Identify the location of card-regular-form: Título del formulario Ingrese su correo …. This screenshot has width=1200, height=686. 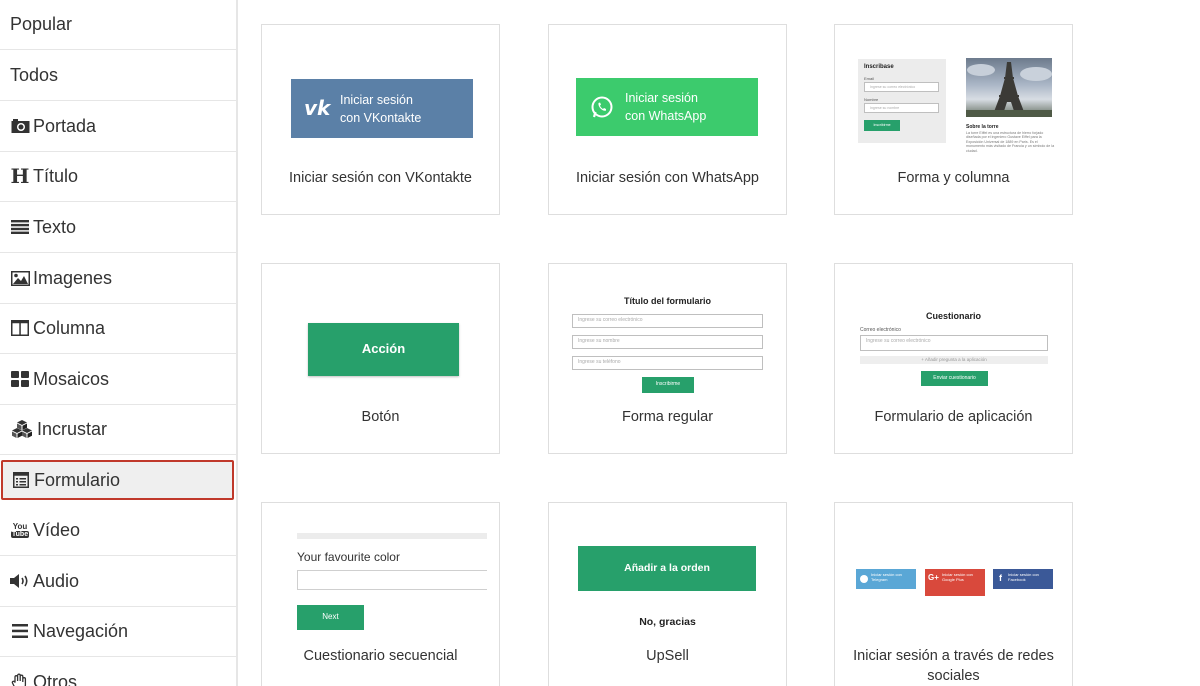
(667, 358).